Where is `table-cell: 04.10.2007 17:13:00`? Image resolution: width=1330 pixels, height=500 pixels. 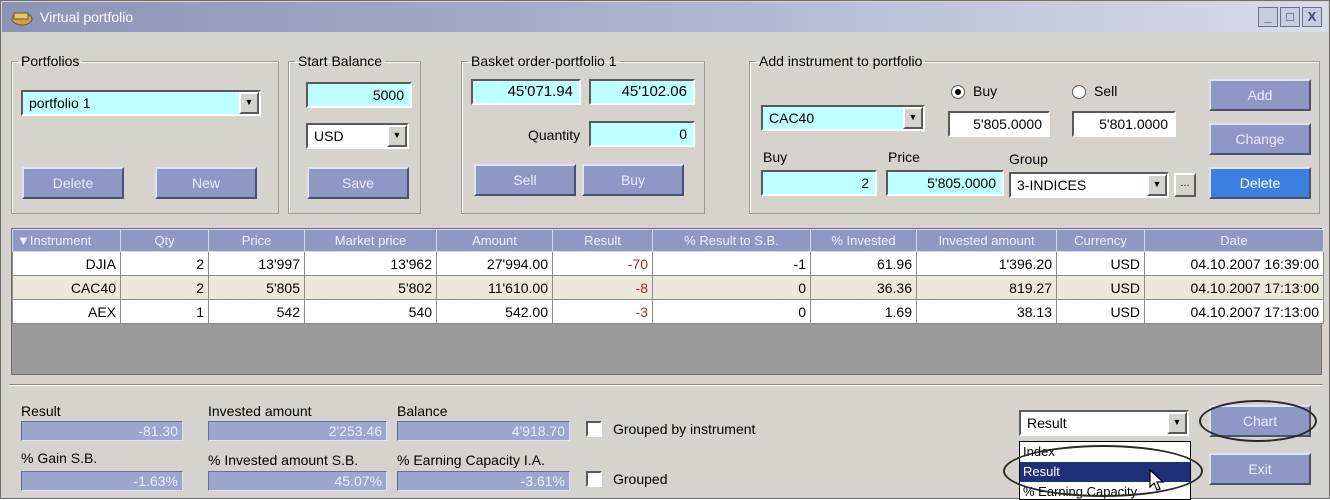
table-cell: 04.10.2007 17:13:00 is located at coordinates (1234, 287).